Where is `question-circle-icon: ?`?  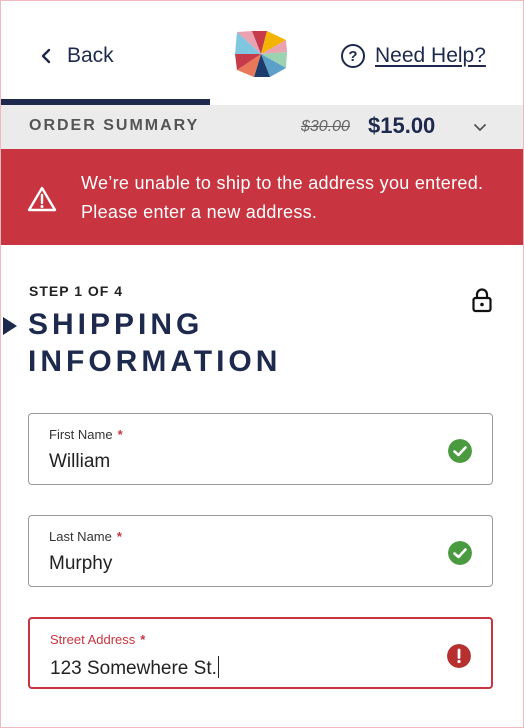
question-circle-icon: ? is located at coordinates (353, 56).